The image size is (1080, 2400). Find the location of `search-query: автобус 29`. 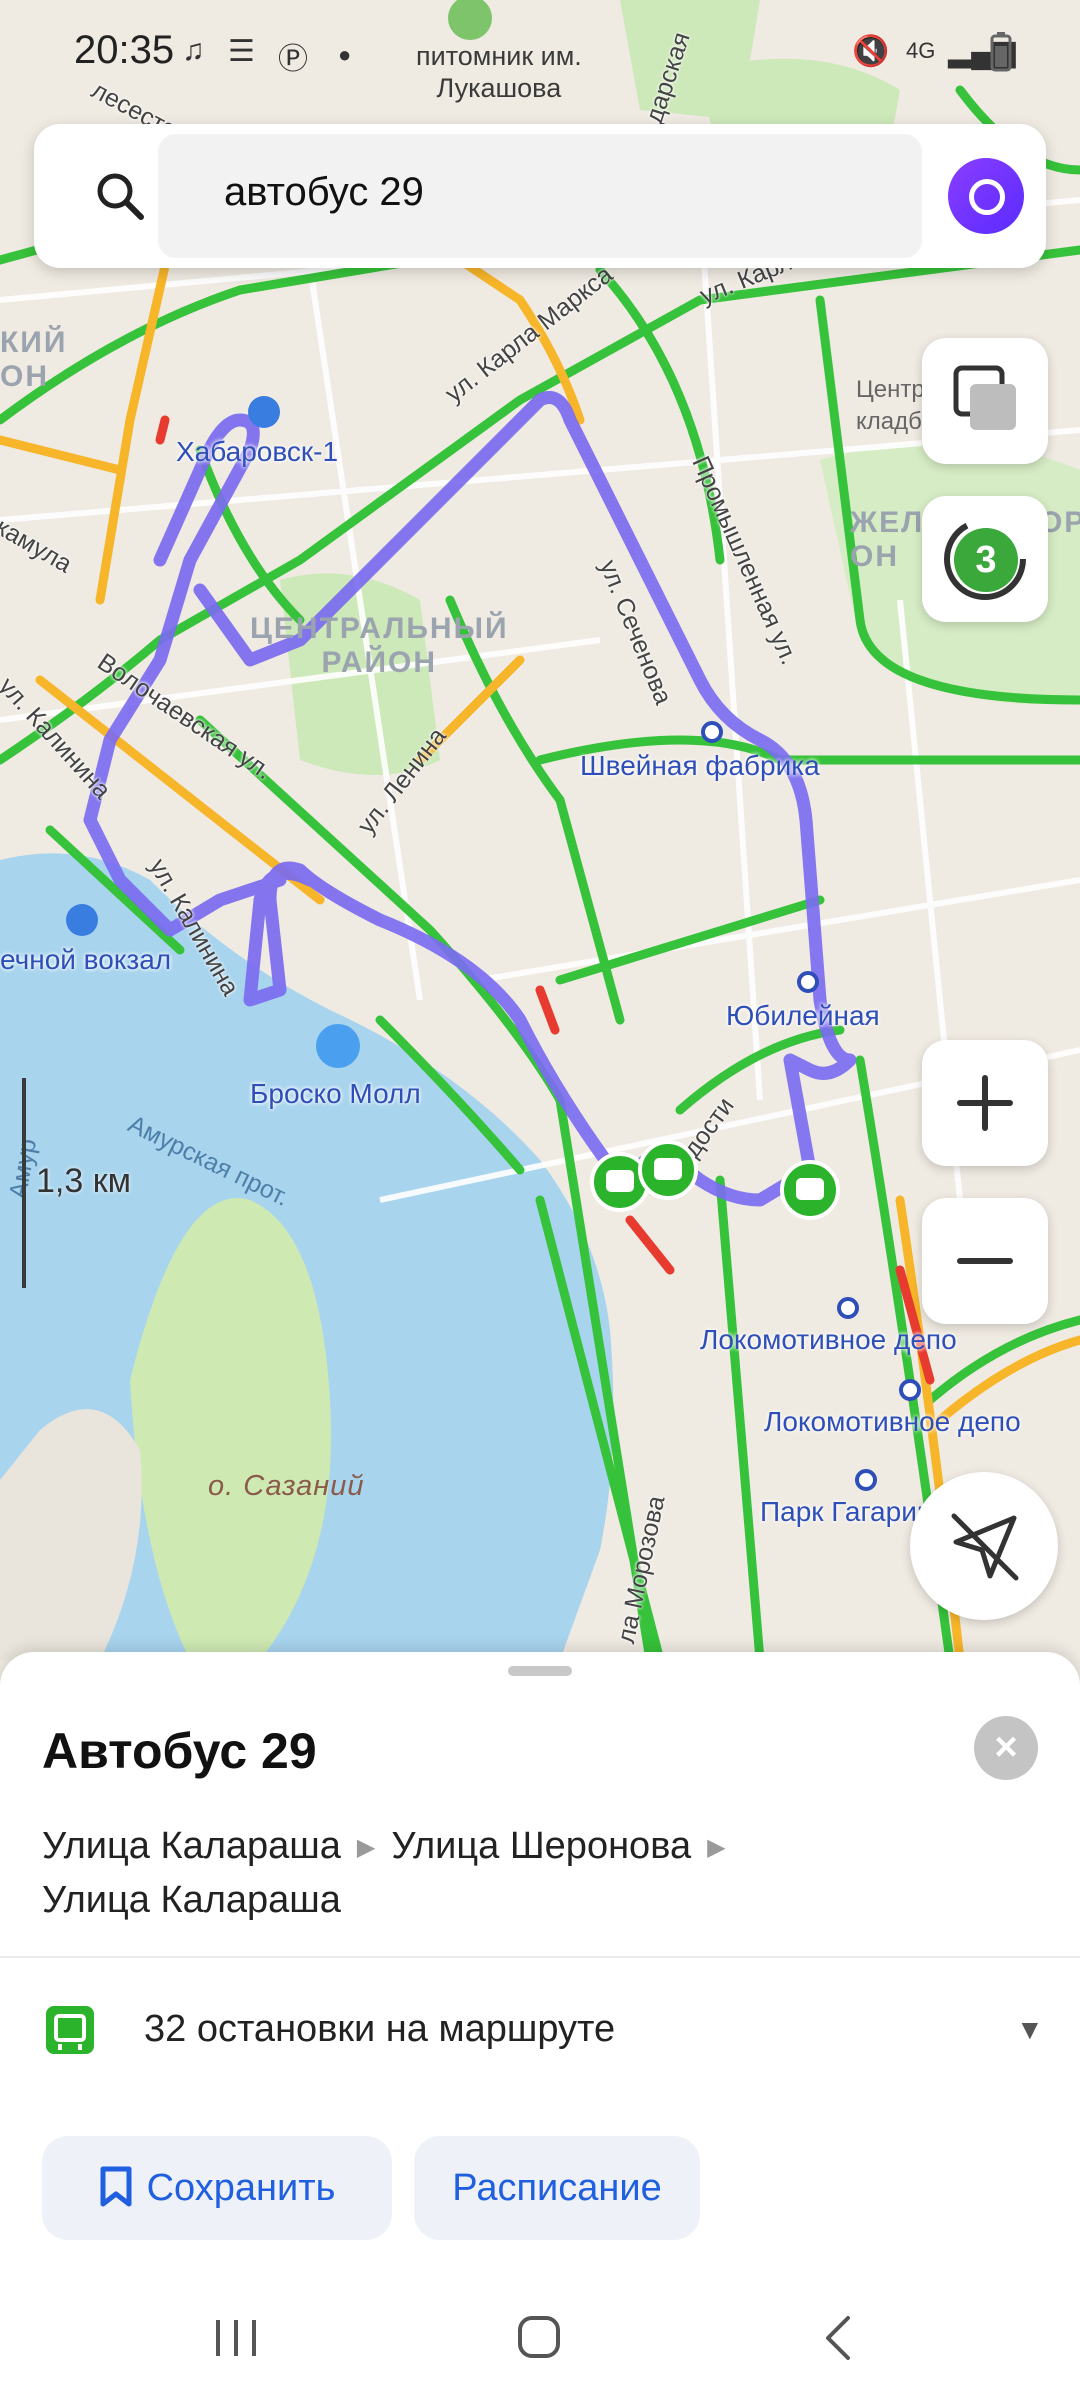

search-query: автобус 29 is located at coordinates (324, 192).